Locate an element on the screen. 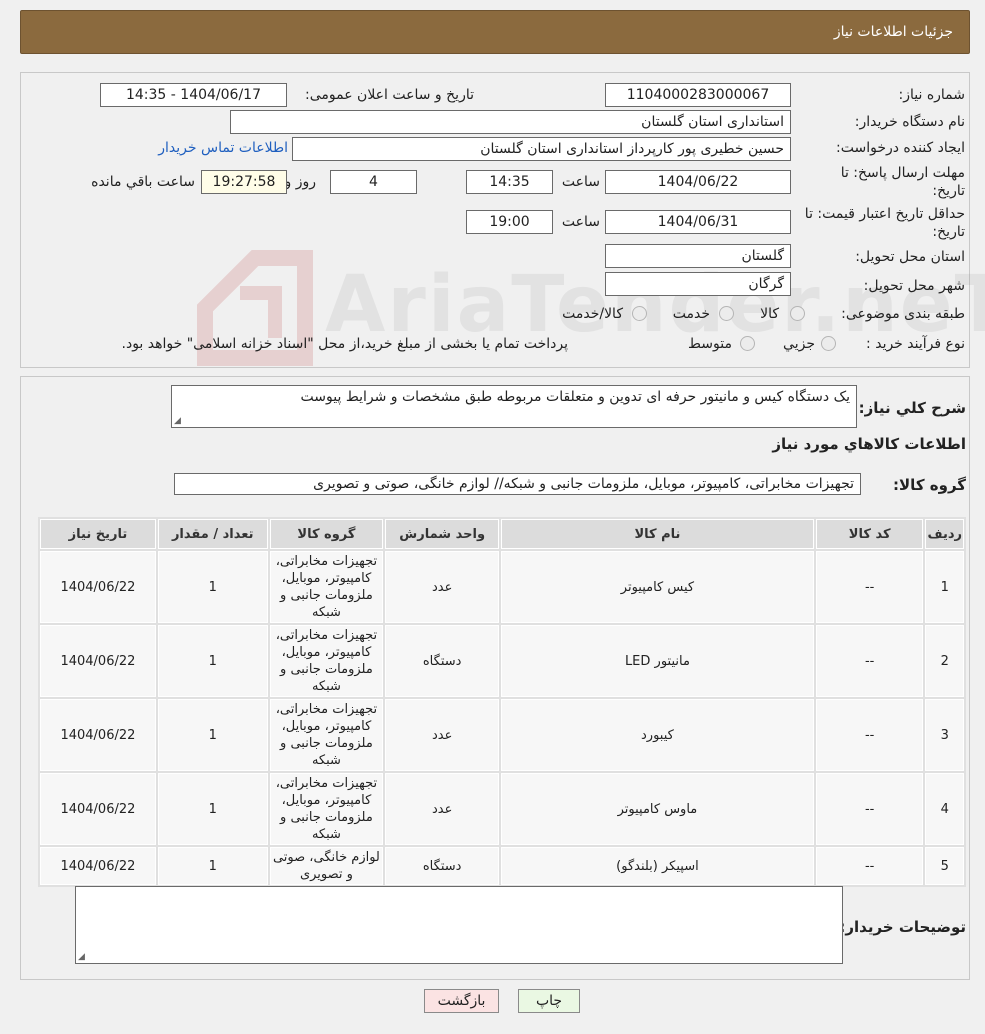  cell-row-number: 3 is located at coordinates (944, 735).